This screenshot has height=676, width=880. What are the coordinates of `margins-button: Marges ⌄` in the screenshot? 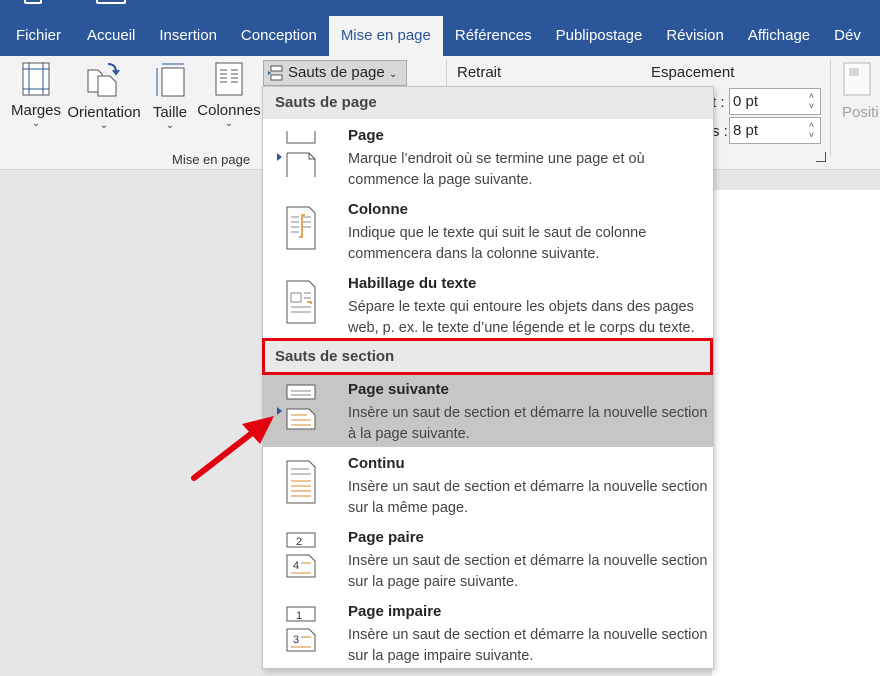 It's located at (36, 95).